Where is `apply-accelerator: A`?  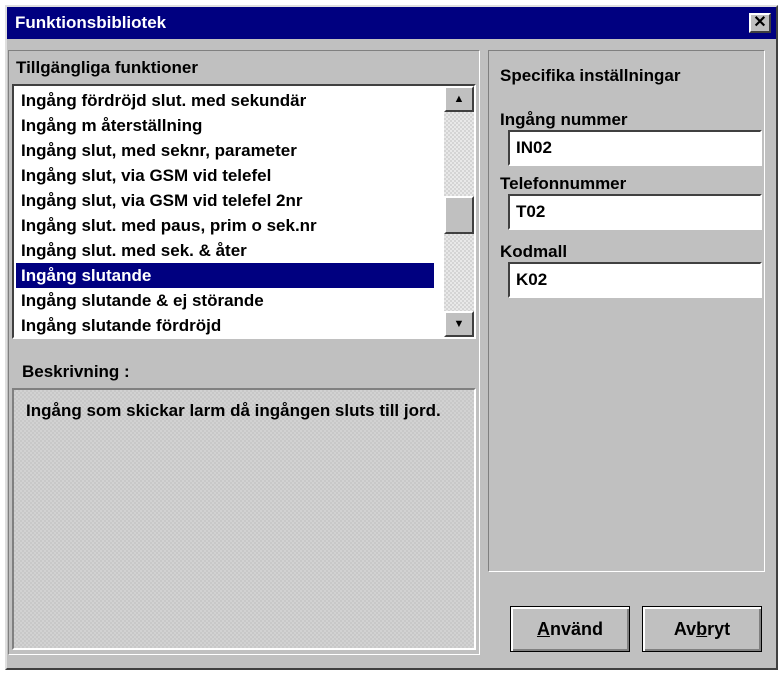 apply-accelerator: A is located at coordinates (543, 629).